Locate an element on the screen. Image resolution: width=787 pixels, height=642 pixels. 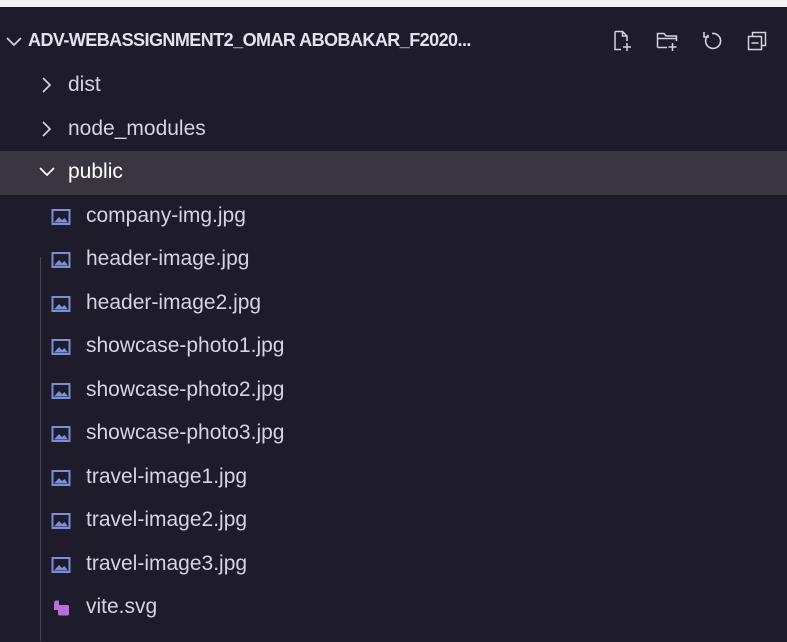
new-folder-button is located at coordinates (667, 41).